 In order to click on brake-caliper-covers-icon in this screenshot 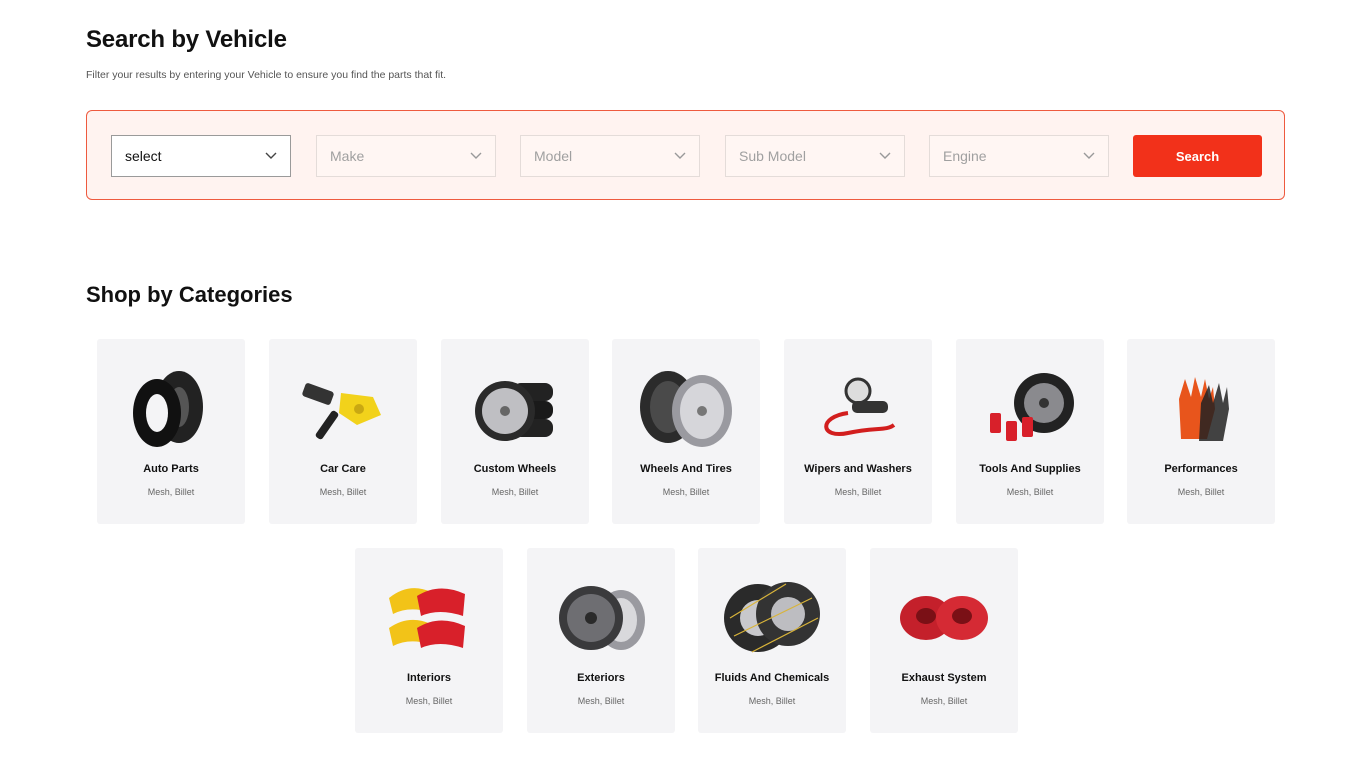, I will do `click(427, 618)`.